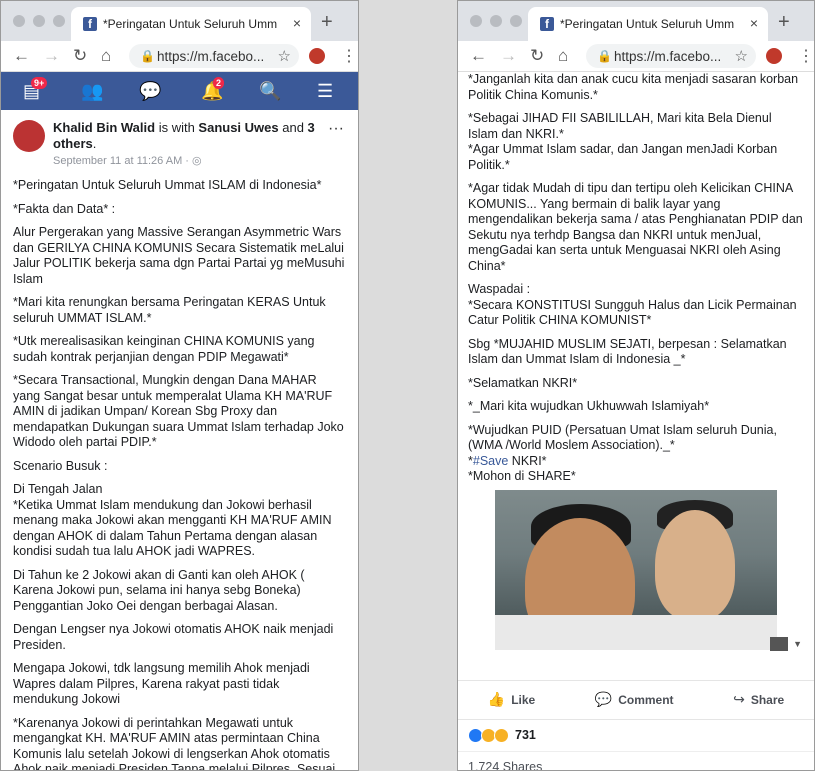 Image resolution: width=815 pixels, height=771 pixels. Describe the element at coordinates (336, 129) in the screenshot. I see `more-options-icon: ···` at that location.